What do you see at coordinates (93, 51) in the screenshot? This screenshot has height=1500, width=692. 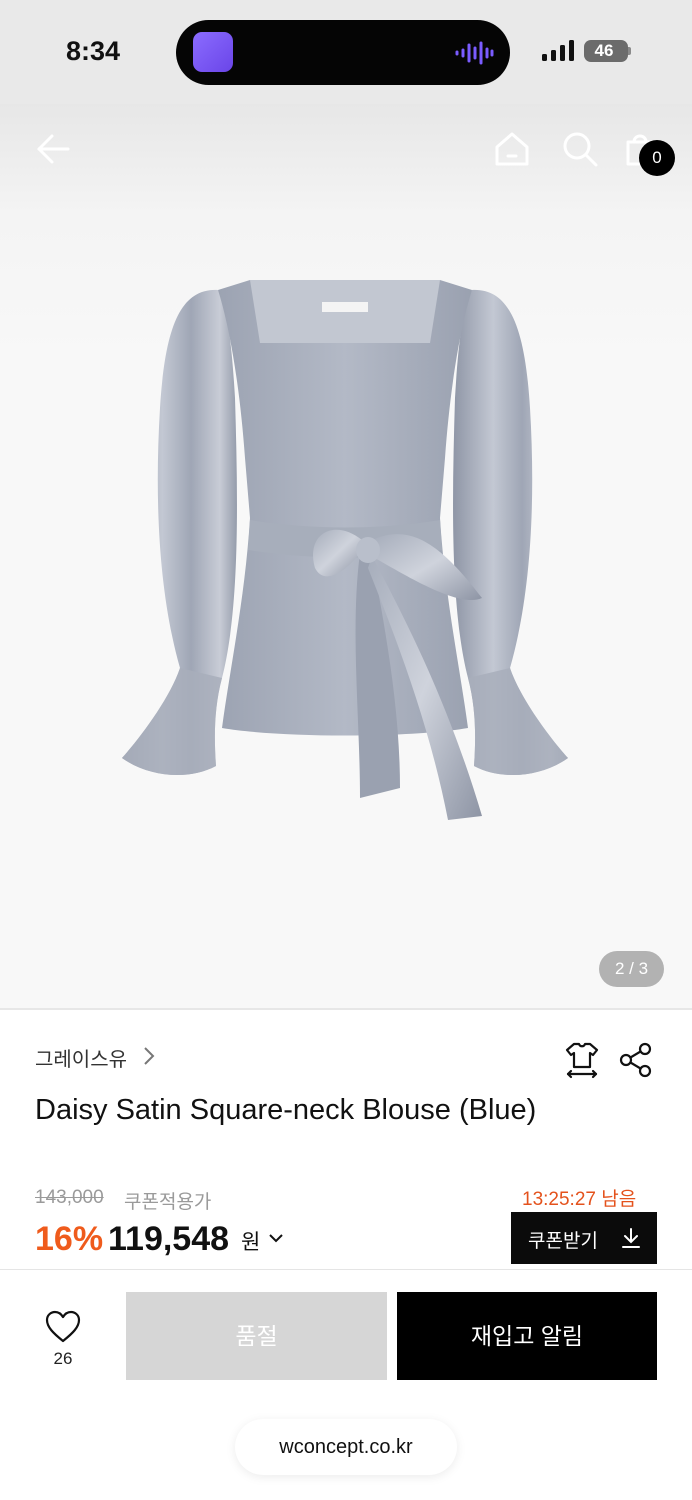 I see `status-time: 8:34` at bounding box center [93, 51].